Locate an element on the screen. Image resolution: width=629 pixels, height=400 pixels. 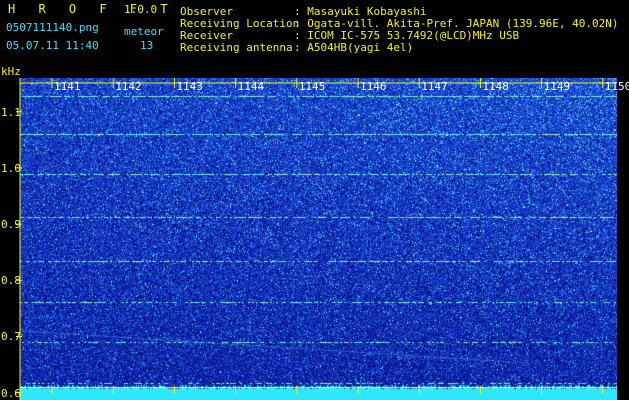
y-tick-label: 0.7 is located at coordinates (11, 337).